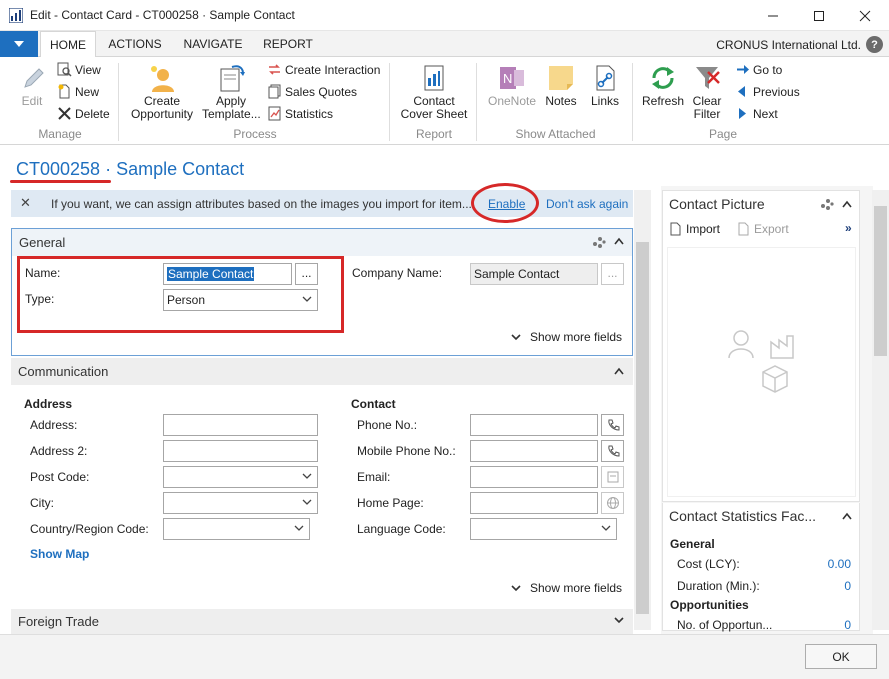 The height and width of the screenshot is (679, 889). I want to click on city-label: City:, so click(42, 503).